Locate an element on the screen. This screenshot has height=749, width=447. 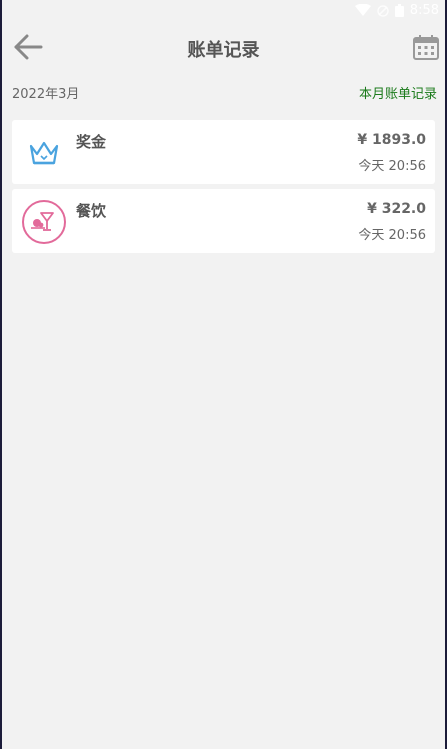
monthly-bills-link: 本月账单记录 is located at coordinates (398, 92).